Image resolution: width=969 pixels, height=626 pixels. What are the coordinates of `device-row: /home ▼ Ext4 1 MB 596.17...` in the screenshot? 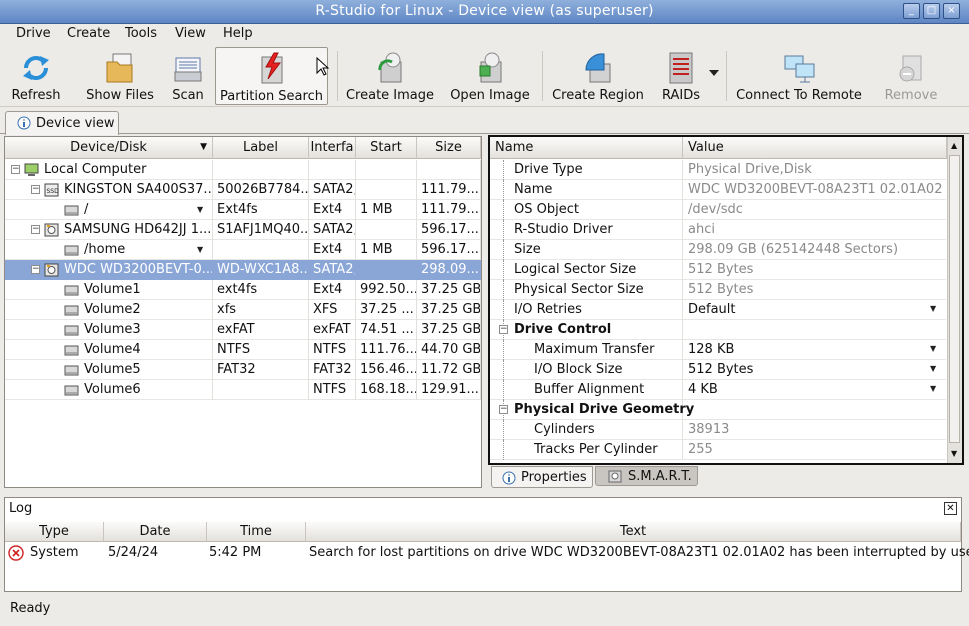 It's located at (243, 250).